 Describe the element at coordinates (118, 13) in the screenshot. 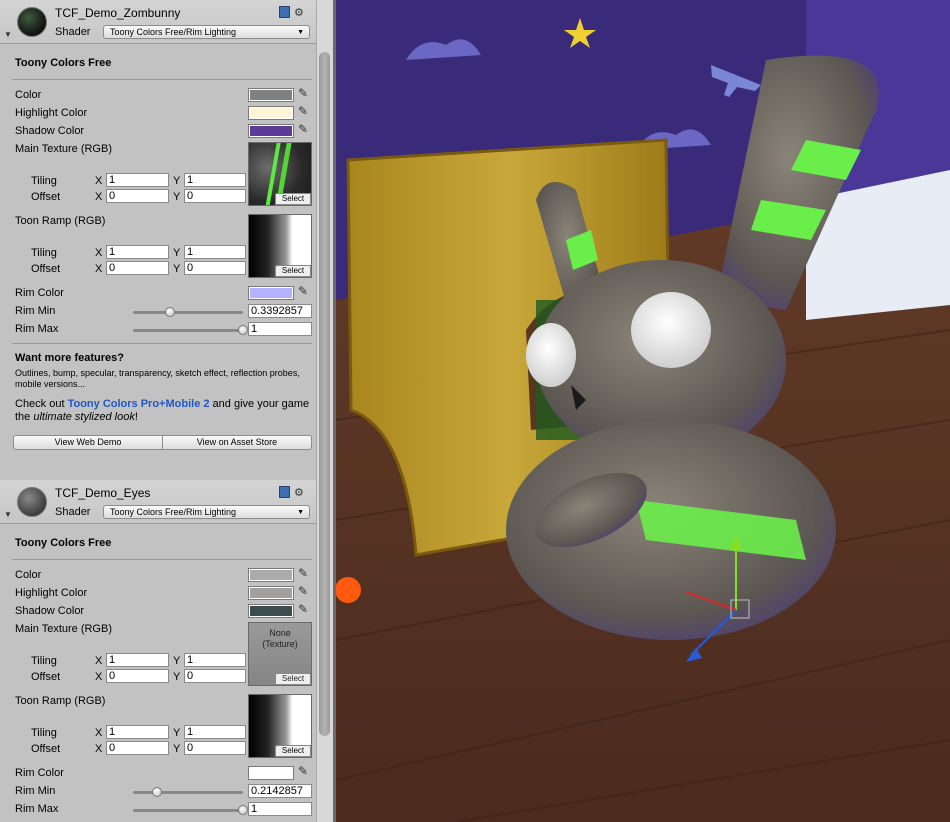

I see `material-name: TCF_Demo_Zombunny` at that location.